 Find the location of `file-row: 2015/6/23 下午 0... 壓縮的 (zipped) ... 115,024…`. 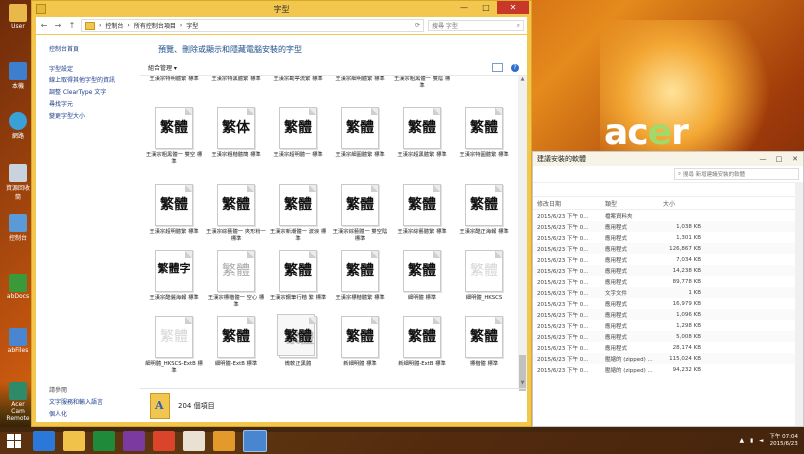

file-row: 2015/6/23 下午 0... 壓縮的 (zipped) ... 115,024… is located at coordinates (668, 358).